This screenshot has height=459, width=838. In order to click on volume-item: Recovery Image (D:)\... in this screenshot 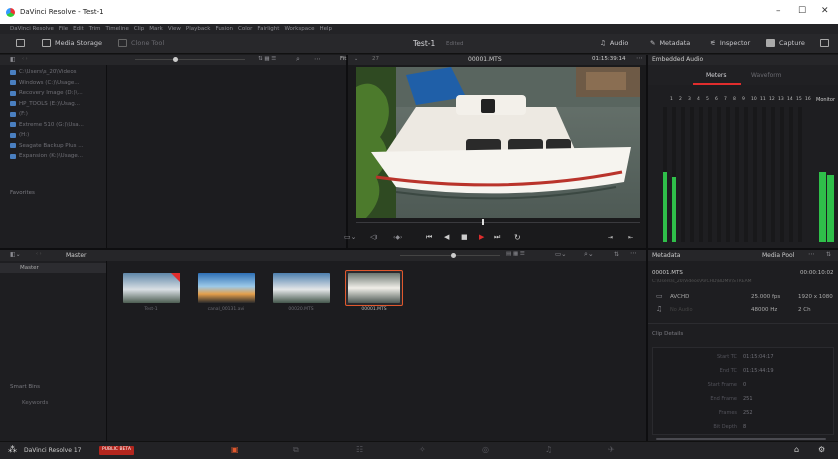, I will do `click(53, 93)`.